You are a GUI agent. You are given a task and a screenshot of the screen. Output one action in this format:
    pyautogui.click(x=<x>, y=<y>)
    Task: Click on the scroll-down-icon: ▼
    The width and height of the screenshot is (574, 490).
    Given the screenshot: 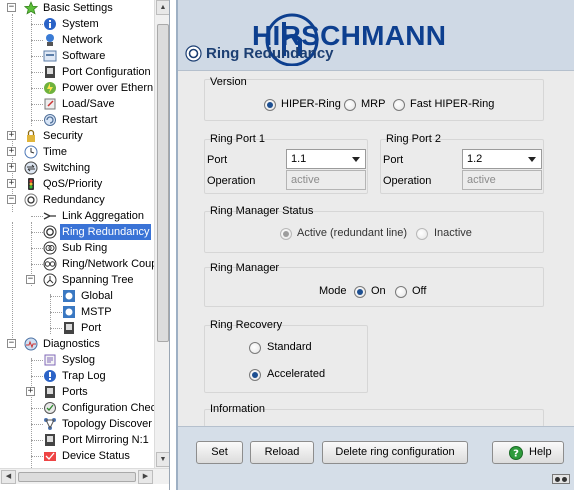 What is the action you would take?
    pyautogui.click(x=162, y=459)
    